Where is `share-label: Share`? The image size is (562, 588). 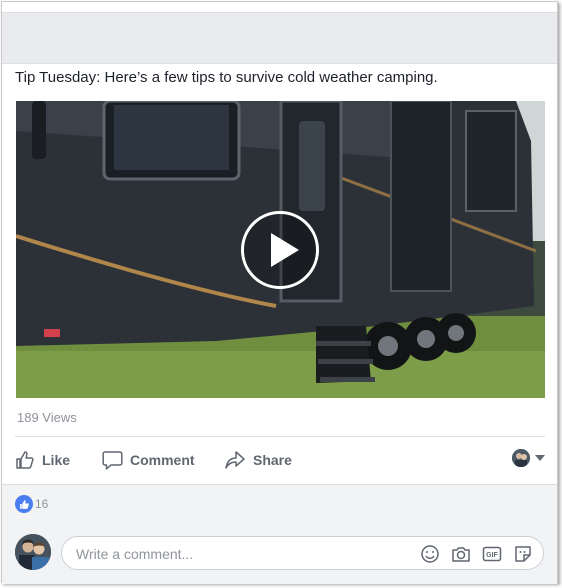 share-label: Share is located at coordinates (272, 460).